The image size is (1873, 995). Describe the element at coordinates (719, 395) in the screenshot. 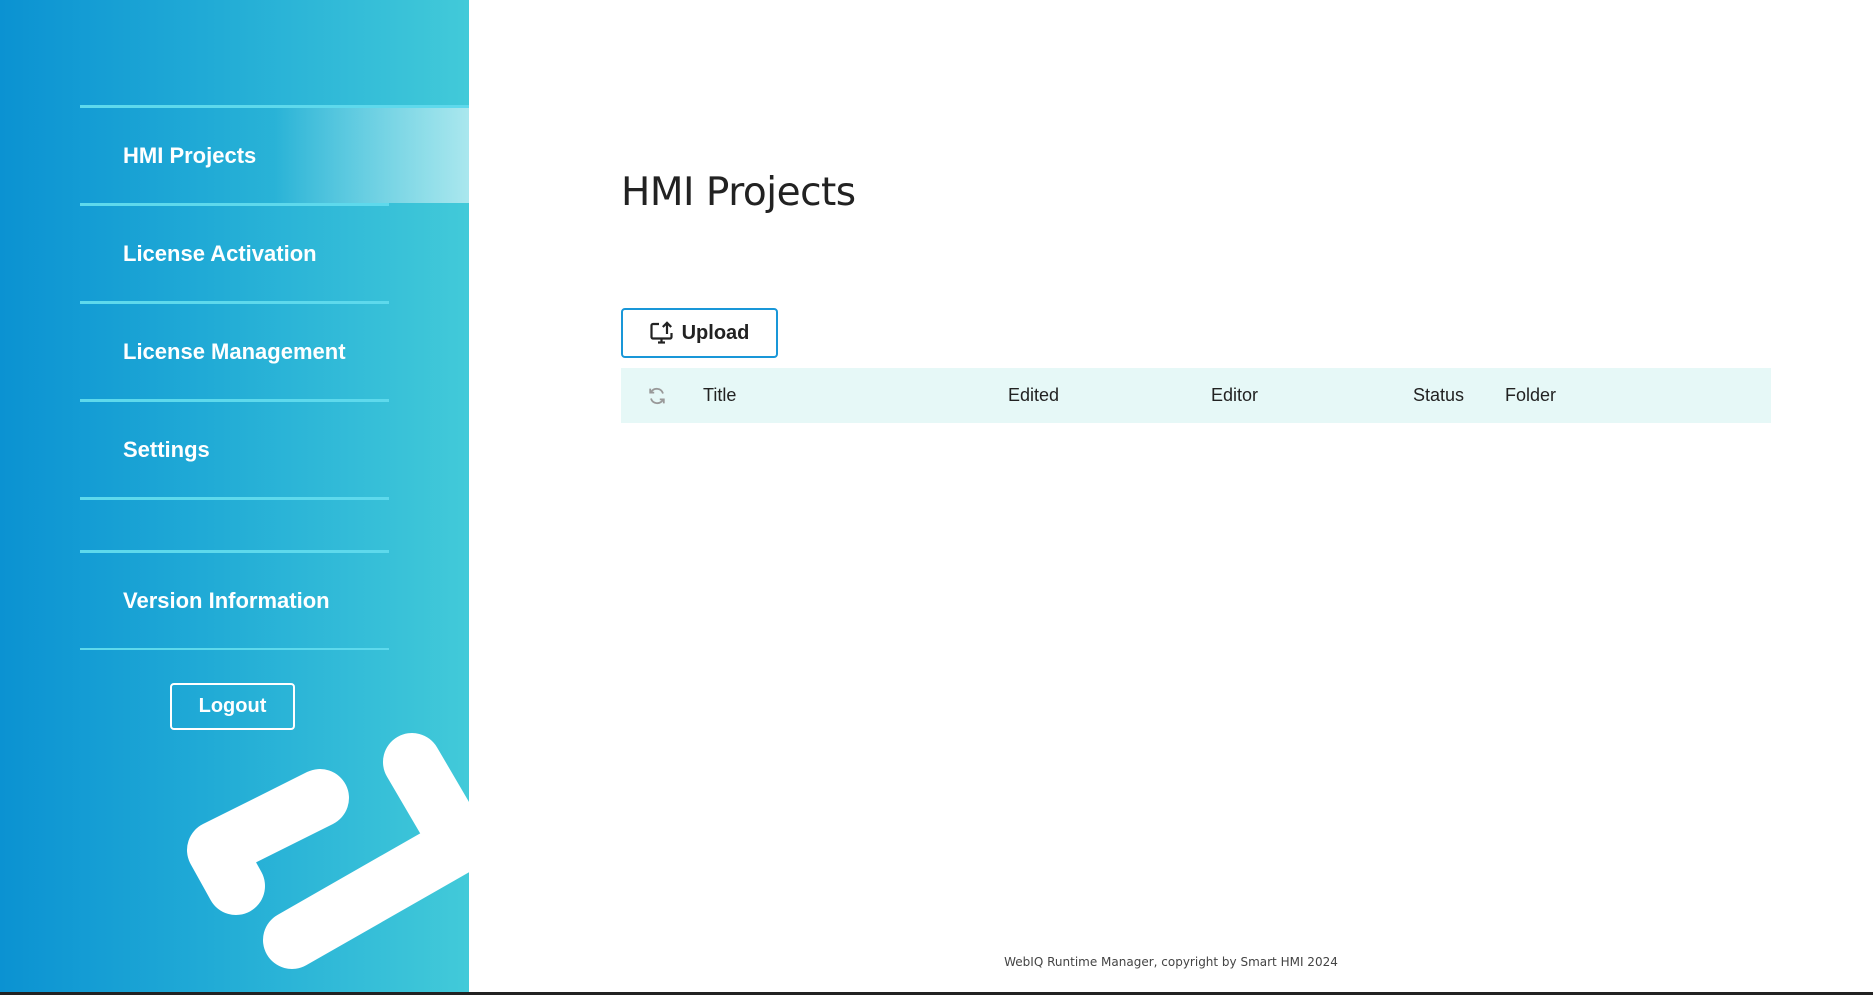

I see `column-header-title: Title` at that location.